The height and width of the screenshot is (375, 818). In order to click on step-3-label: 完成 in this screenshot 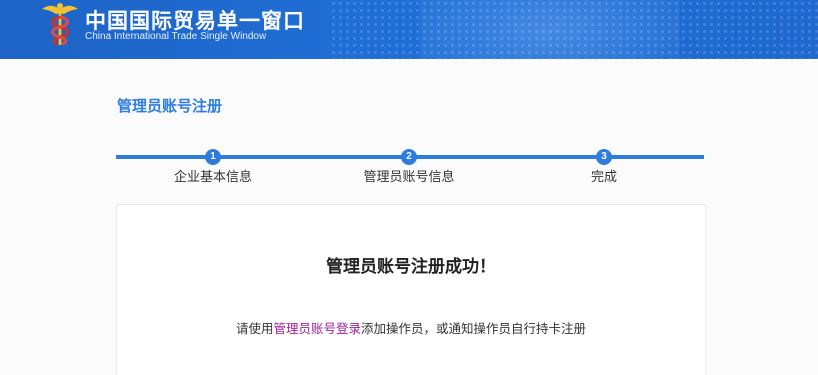, I will do `click(603, 177)`.